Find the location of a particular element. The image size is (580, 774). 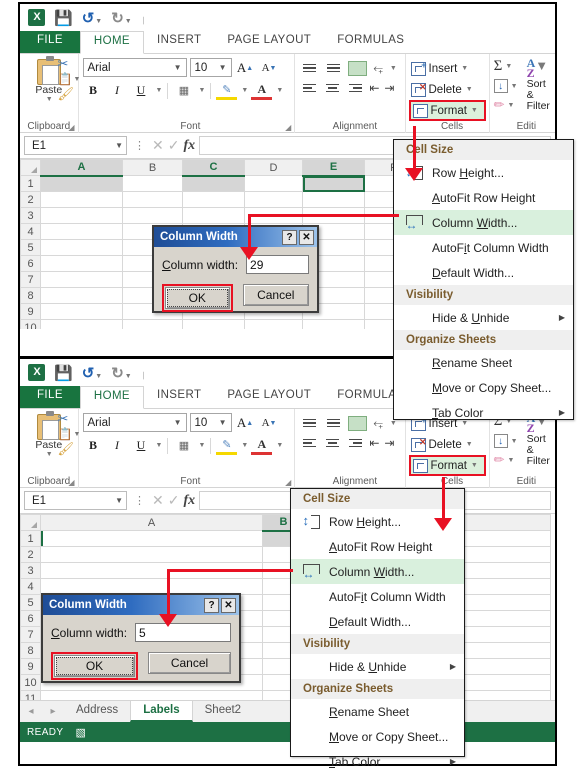

orientation-icon: ⥆ is located at coordinates (378, 423).